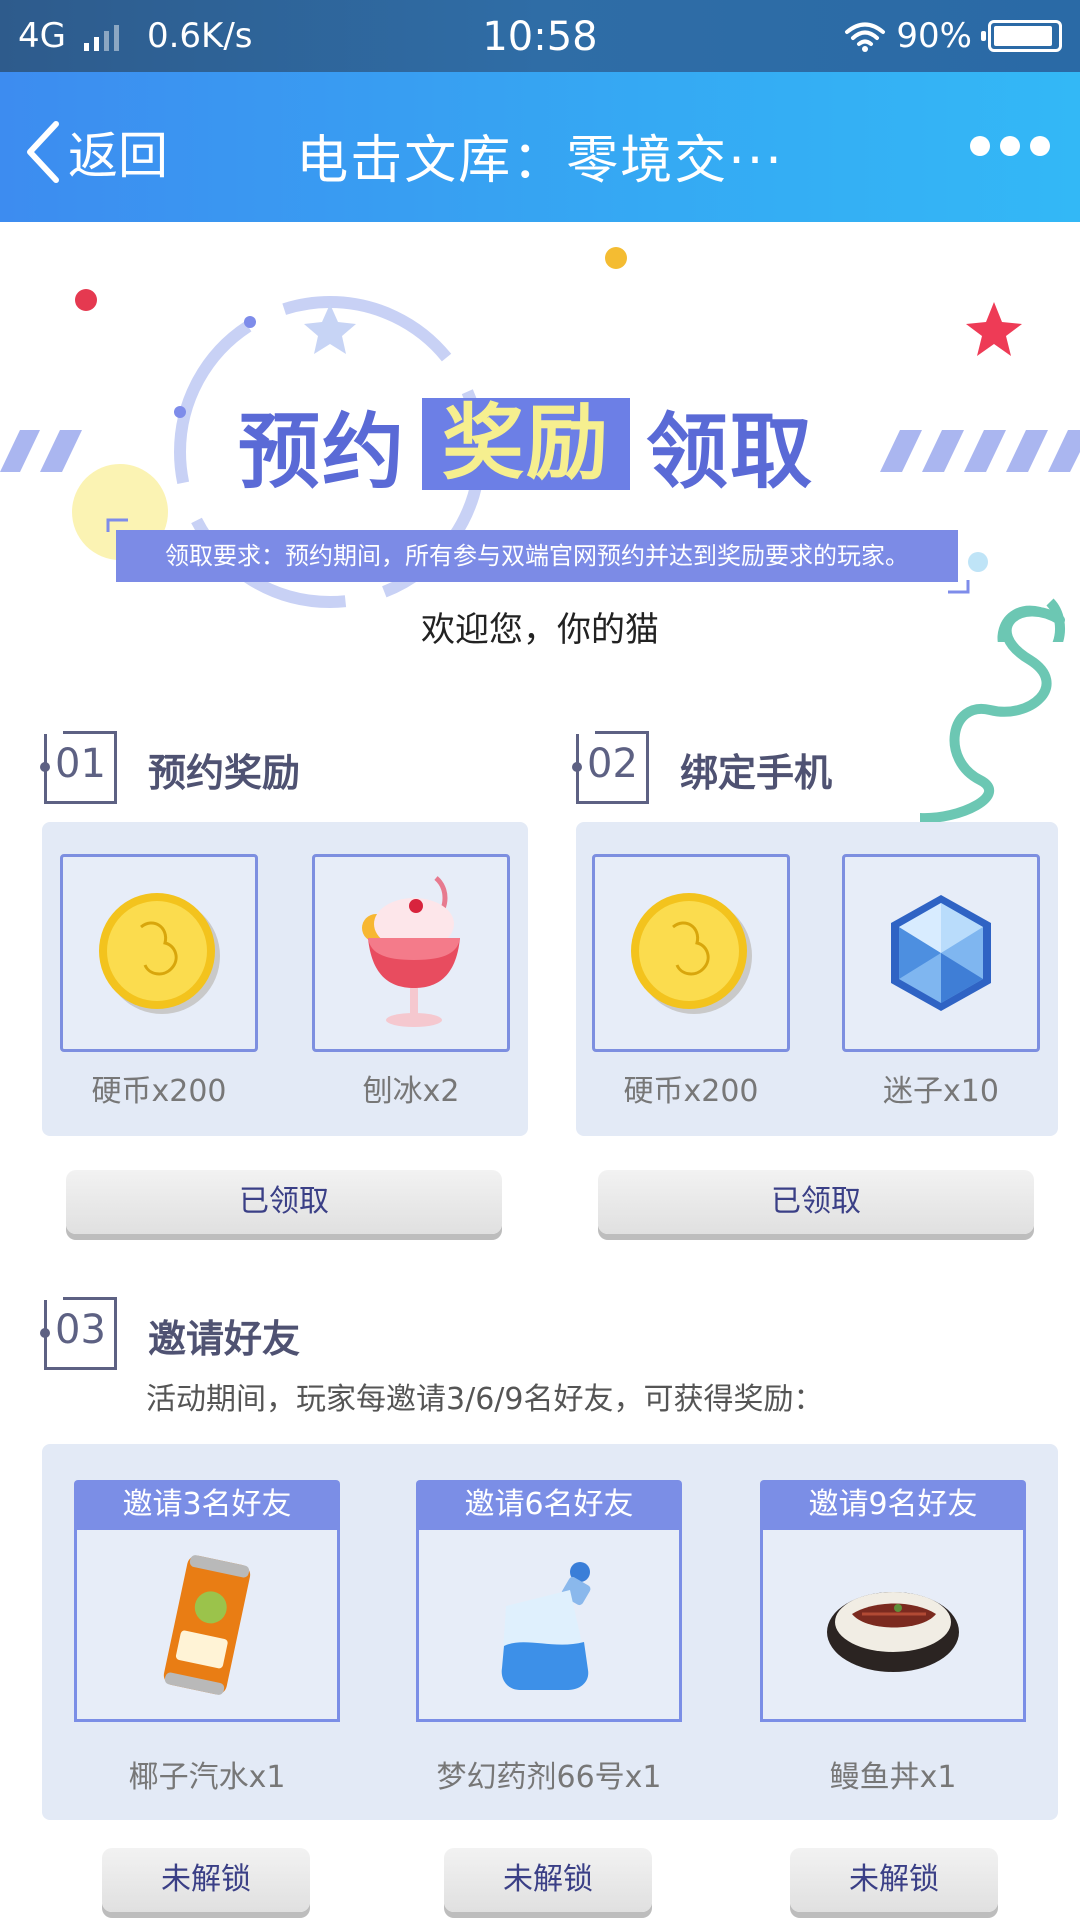 This screenshot has height=1920, width=1080. Describe the element at coordinates (78, 1333) in the screenshot. I see `section-number: 03` at that location.